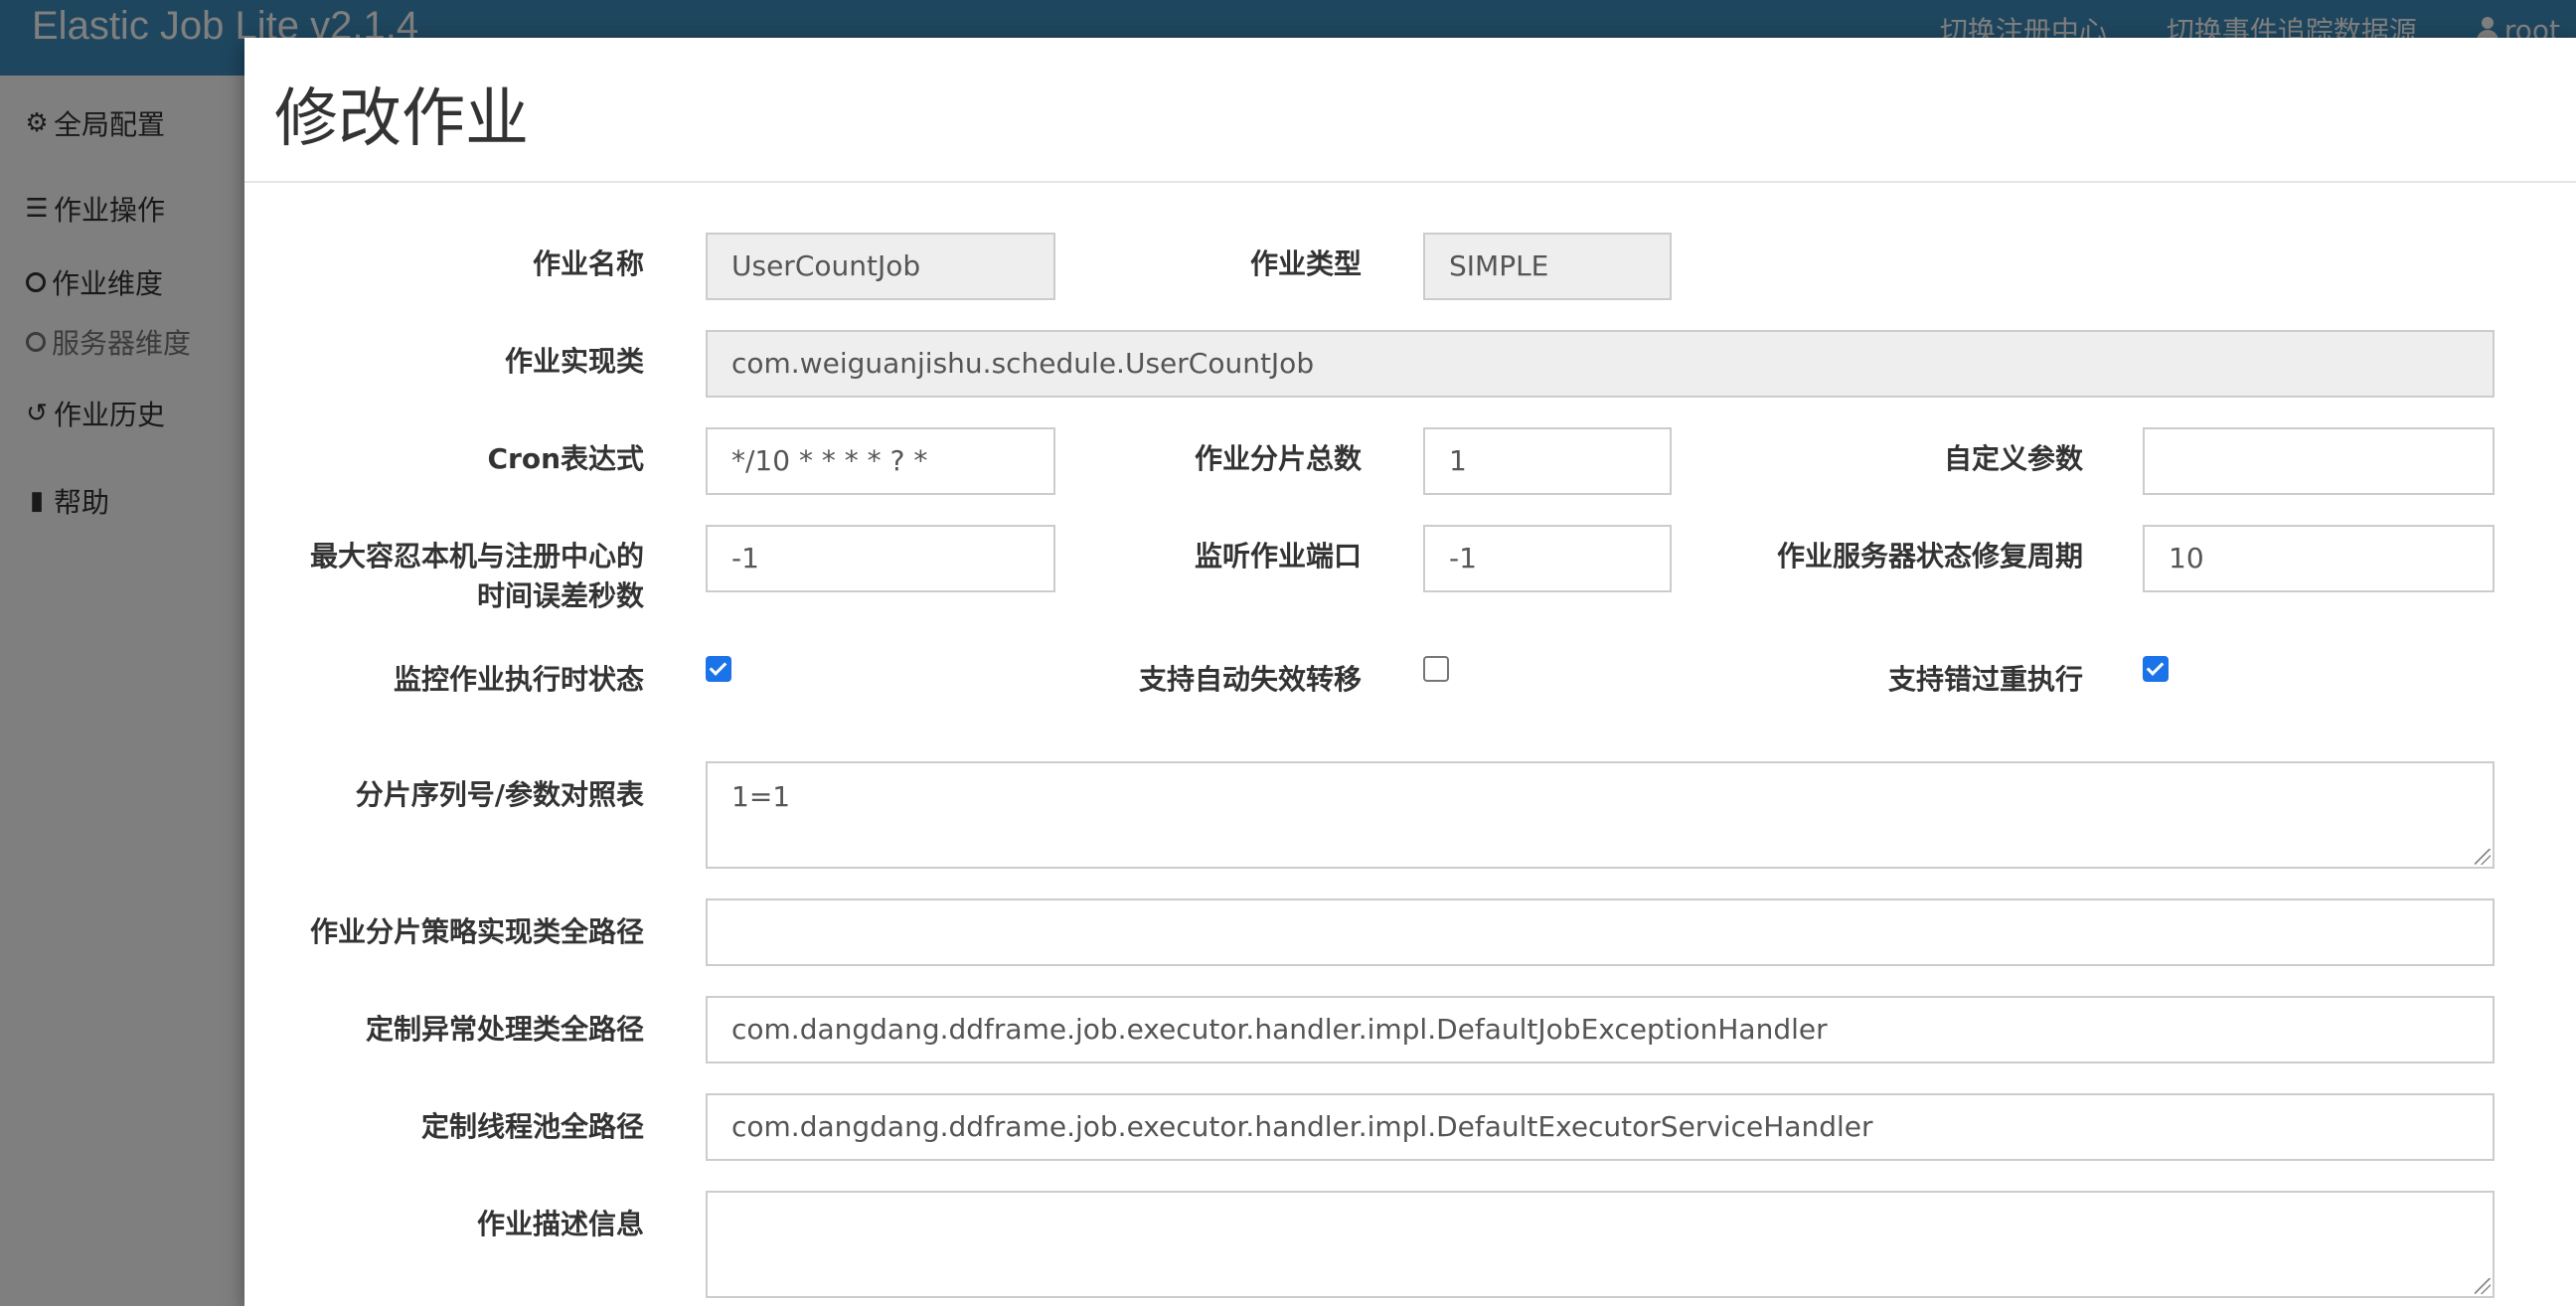 Image resolution: width=2576 pixels, height=1306 pixels. What do you see at coordinates (518, 680) in the screenshot?
I see `monitor-execution-label: 监控作业执行时状态` at bounding box center [518, 680].